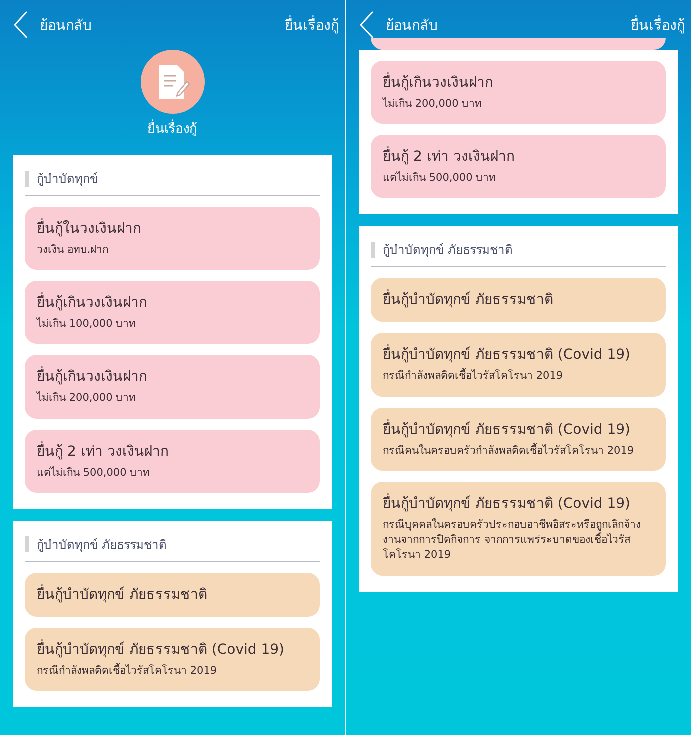 This screenshot has height=735, width=691. I want to click on loan-option: ยื่นกู้เกินวงเงินฝาก ไม่เกิน 100,000 บาท, so click(172, 312).